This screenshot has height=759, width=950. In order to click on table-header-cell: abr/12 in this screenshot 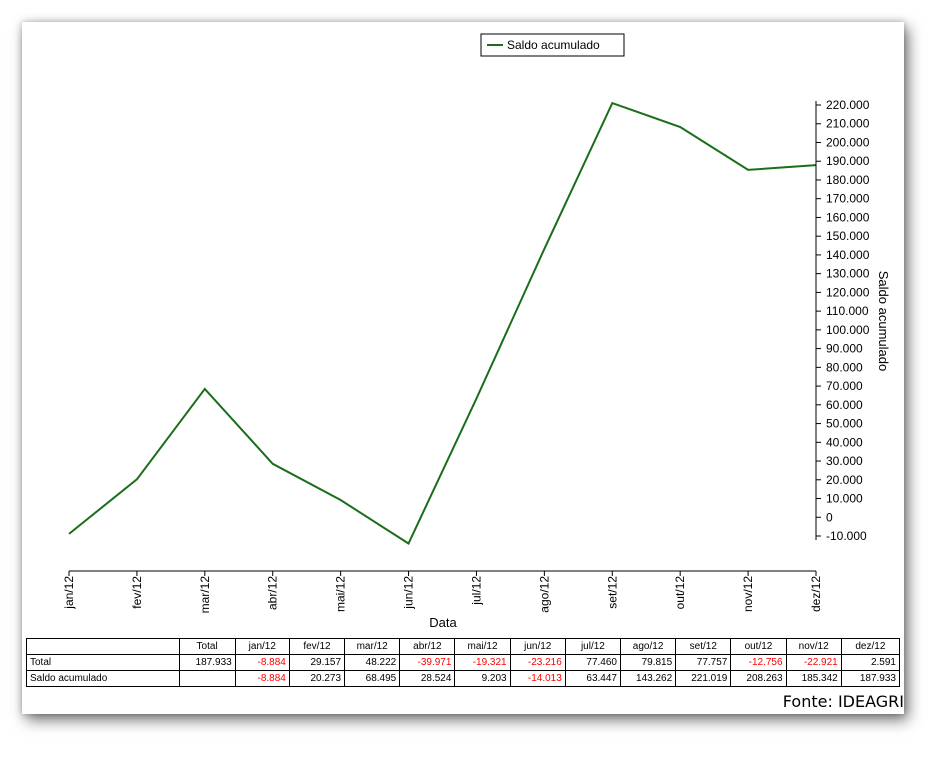, I will do `click(427, 646)`.